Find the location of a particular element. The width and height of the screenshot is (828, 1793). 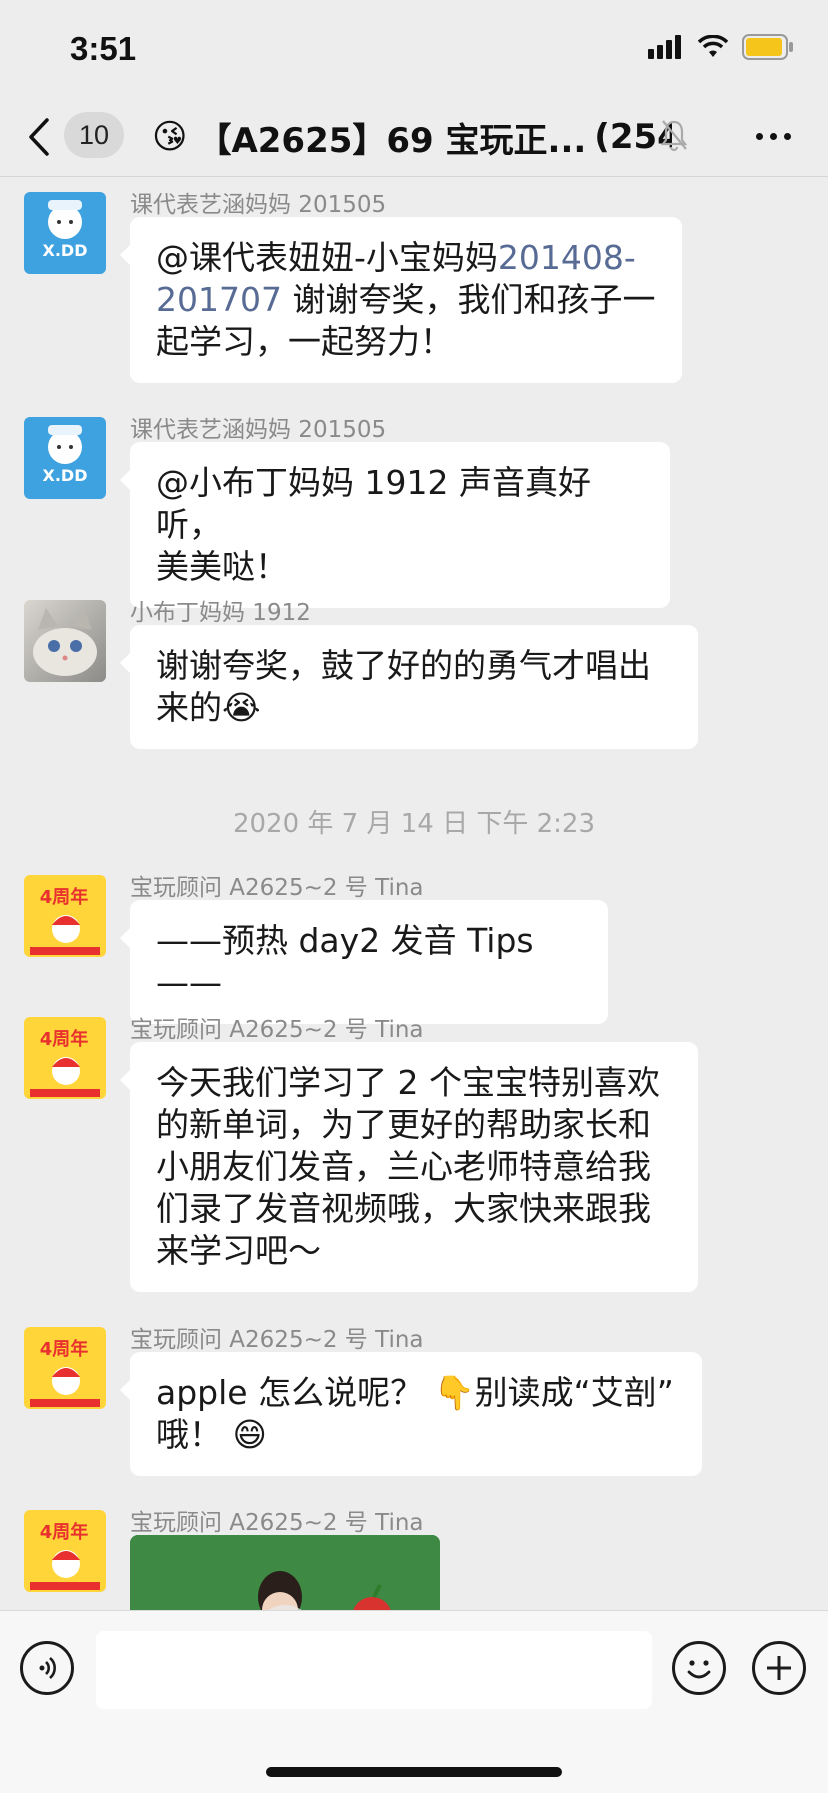

status-icons is located at coordinates (721, 47).